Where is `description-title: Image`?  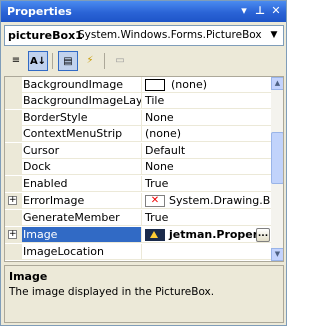
description-title: Image is located at coordinates (28, 276).